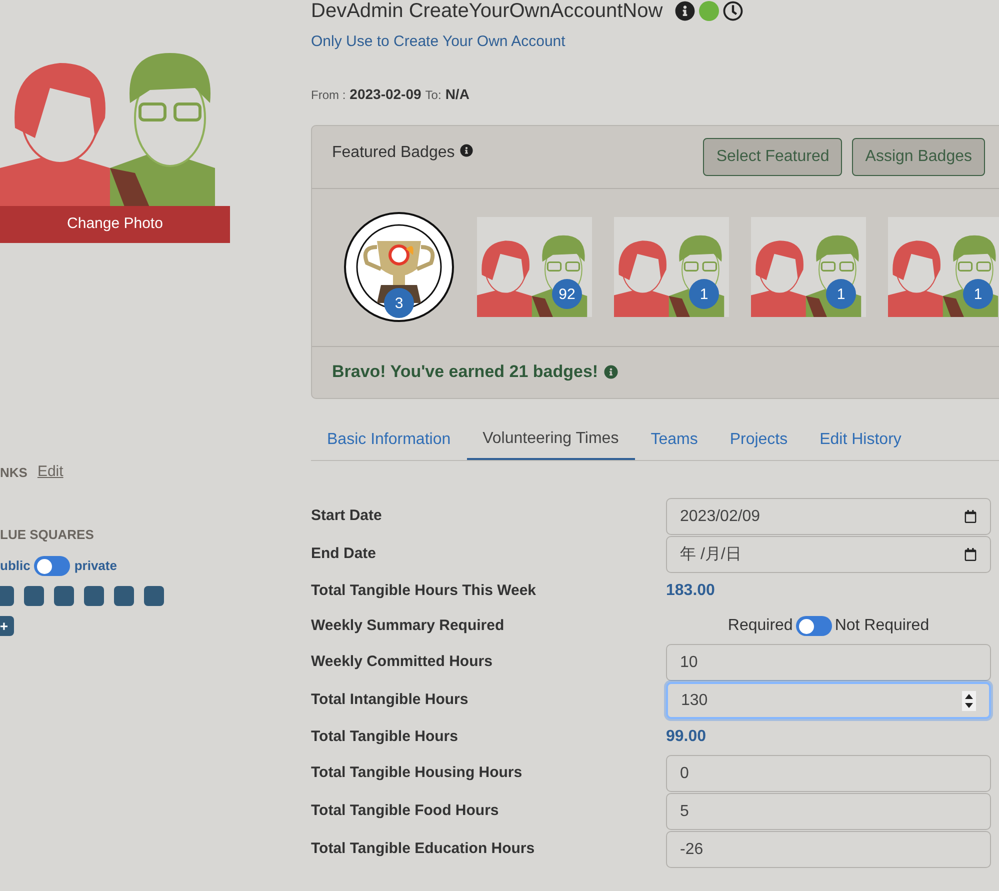 The image size is (999, 891). Describe the element at coordinates (7, 626) in the screenshot. I see `add-button: +` at that location.